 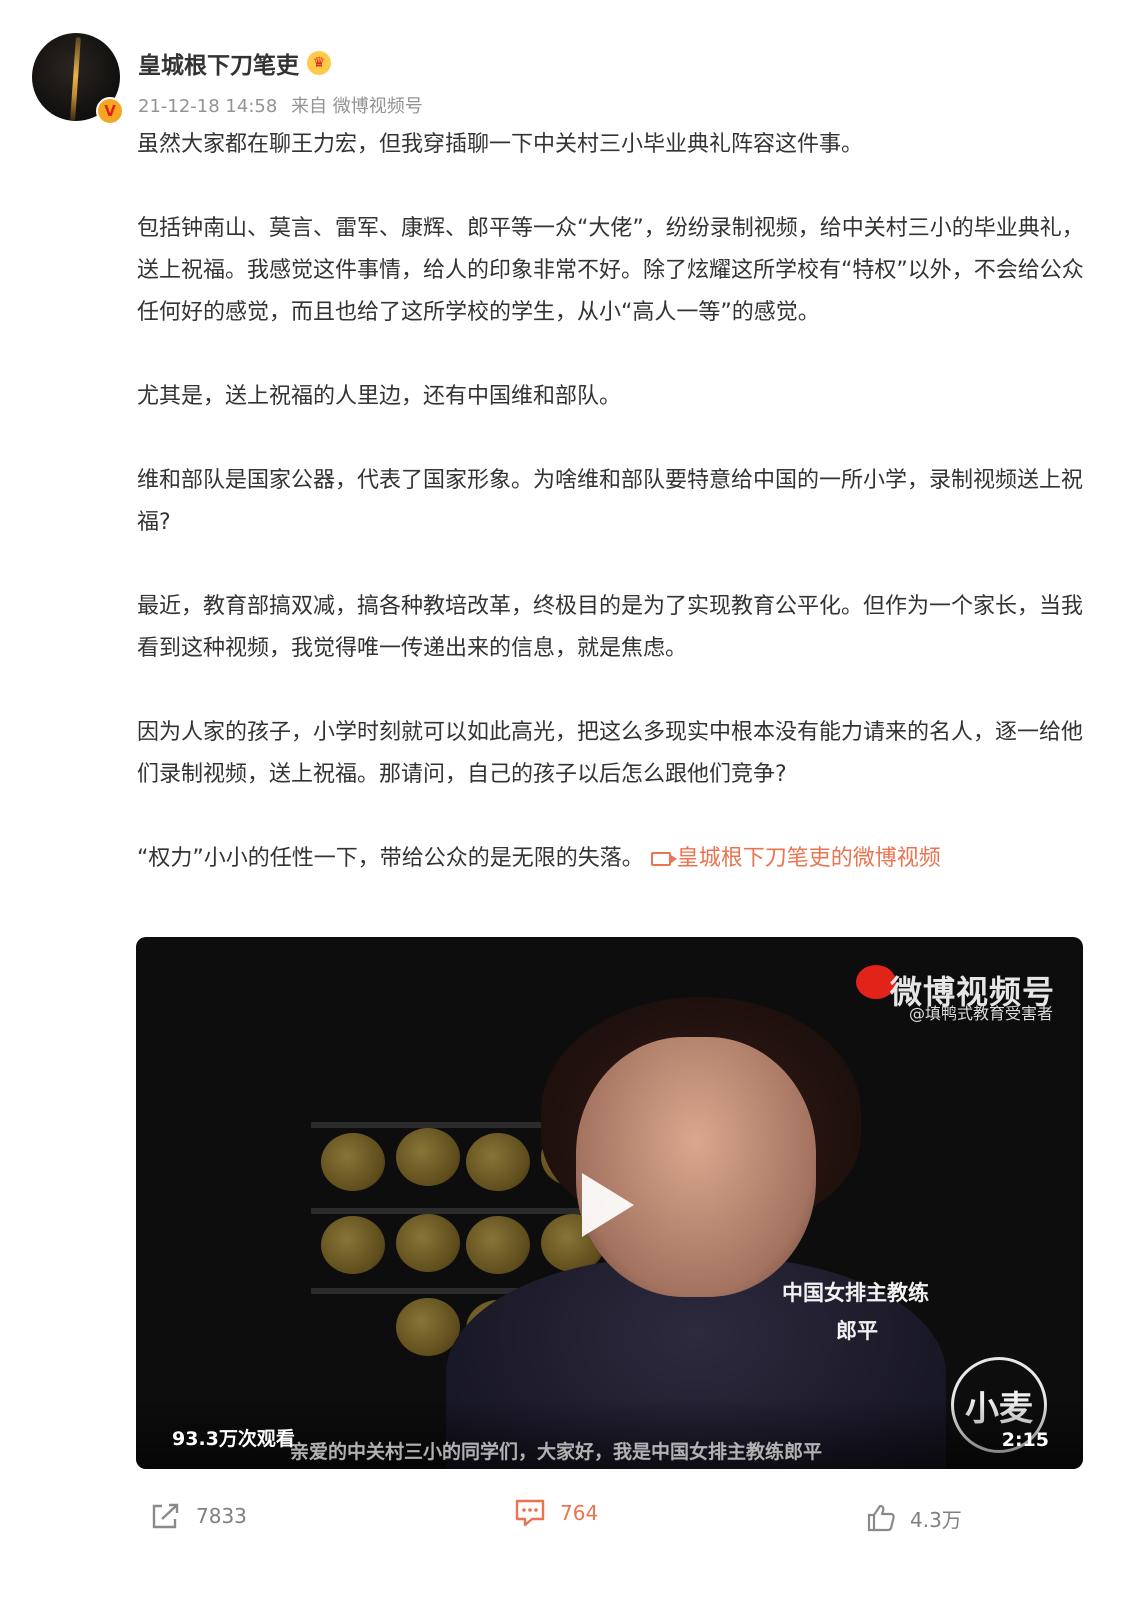 I want to click on post-paragraph: 虽然大家都在聊王力宏，但我穿插聊一下中关村三小毕业典礼阵容这件事。, so click(x=500, y=144).